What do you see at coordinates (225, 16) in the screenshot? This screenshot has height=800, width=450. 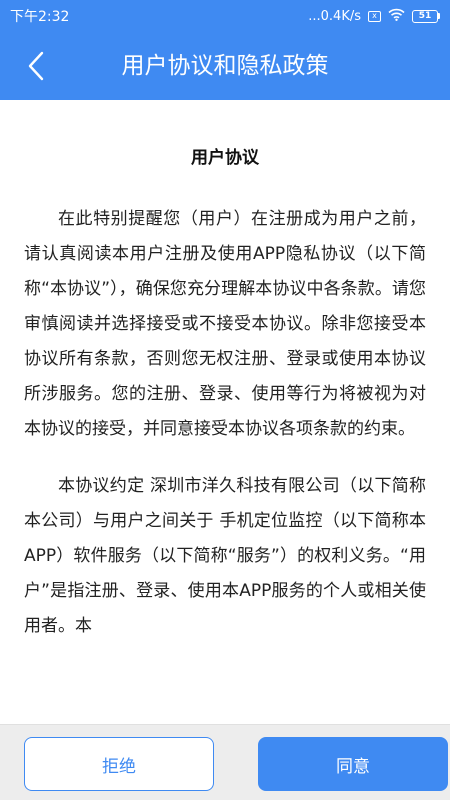 I see `status-bar: 下午2:32 ...0.4K/s x 51` at bounding box center [225, 16].